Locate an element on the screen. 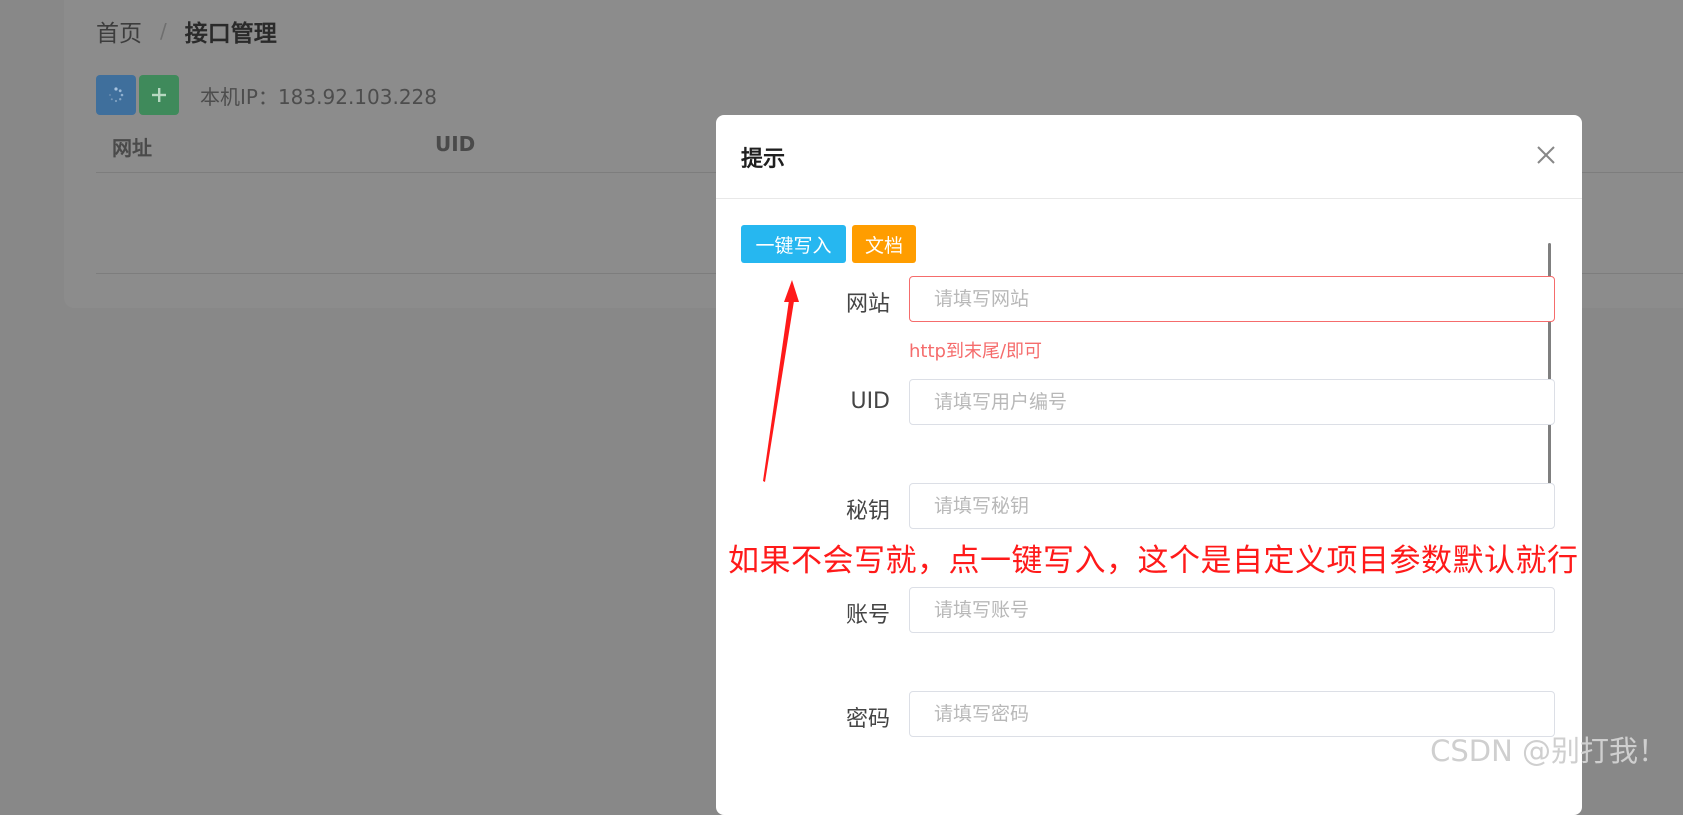 Image resolution: width=1683 pixels, height=815 pixels. form-row-account: 账号 is located at coordinates (1149, 611).